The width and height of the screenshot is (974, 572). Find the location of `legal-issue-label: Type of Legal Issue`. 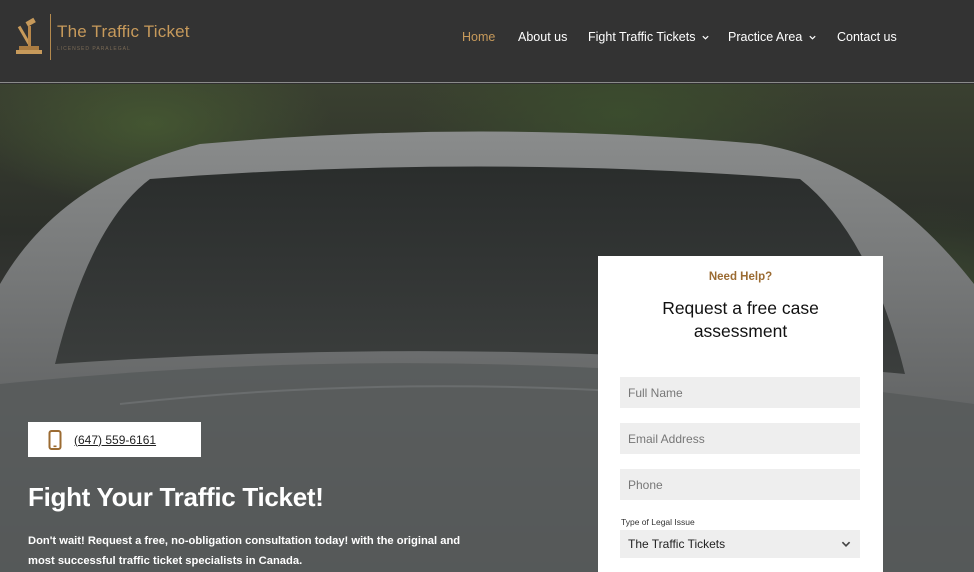

legal-issue-label: Type of Legal Issue is located at coordinates (658, 522).